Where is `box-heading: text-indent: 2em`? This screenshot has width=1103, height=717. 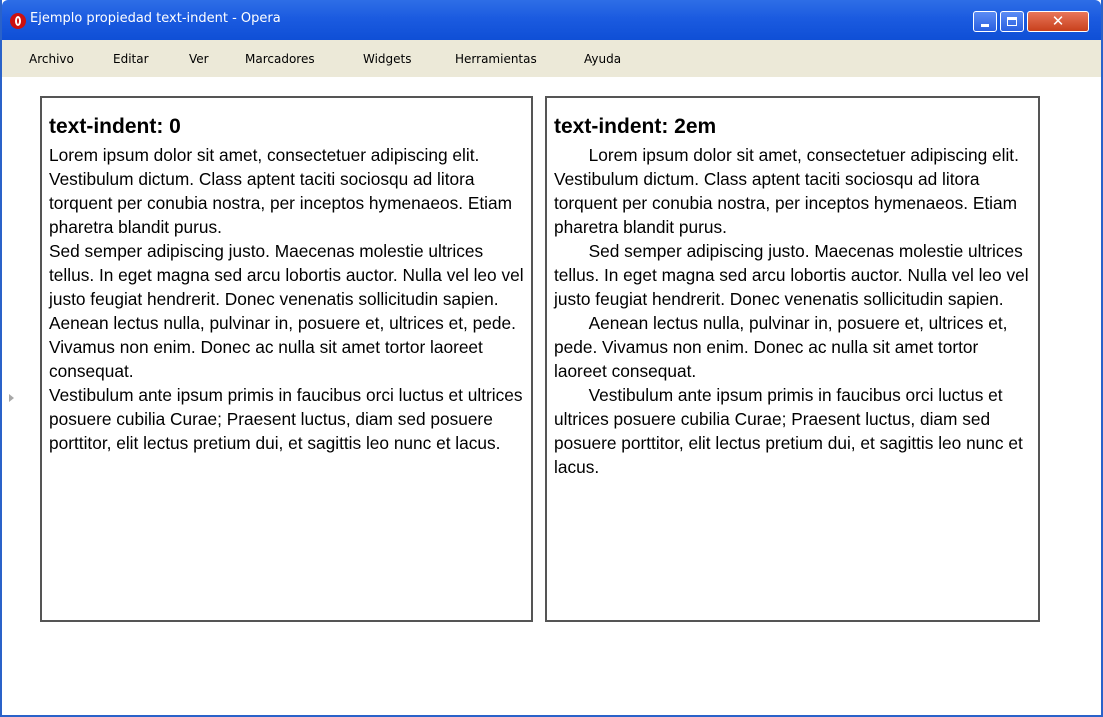 box-heading: text-indent: 2em is located at coordinates (635, 126).